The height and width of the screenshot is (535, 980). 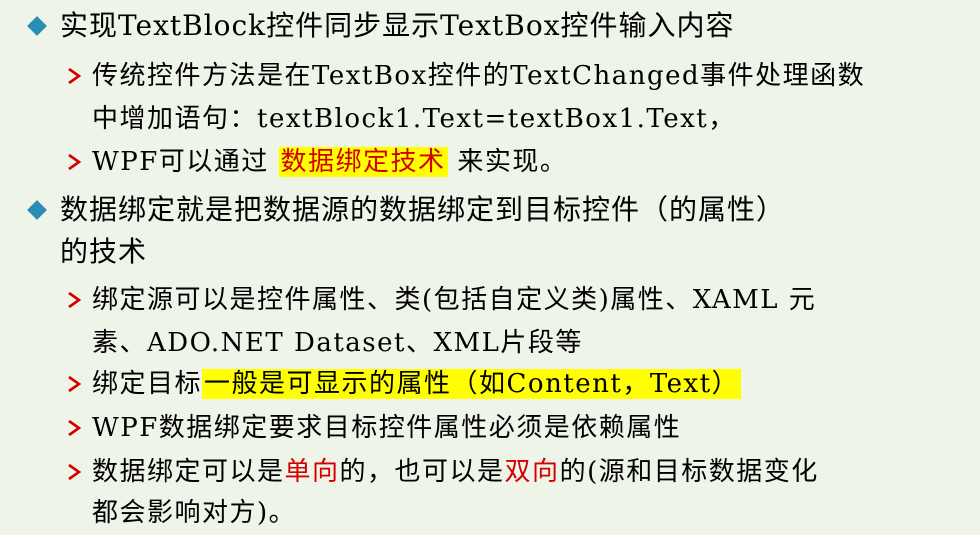 I want to click on bullet-item-2-line-1: 数据绑定就是把数据源的数据绑定到目标控件（的属性）, so click(x=423, y=209).